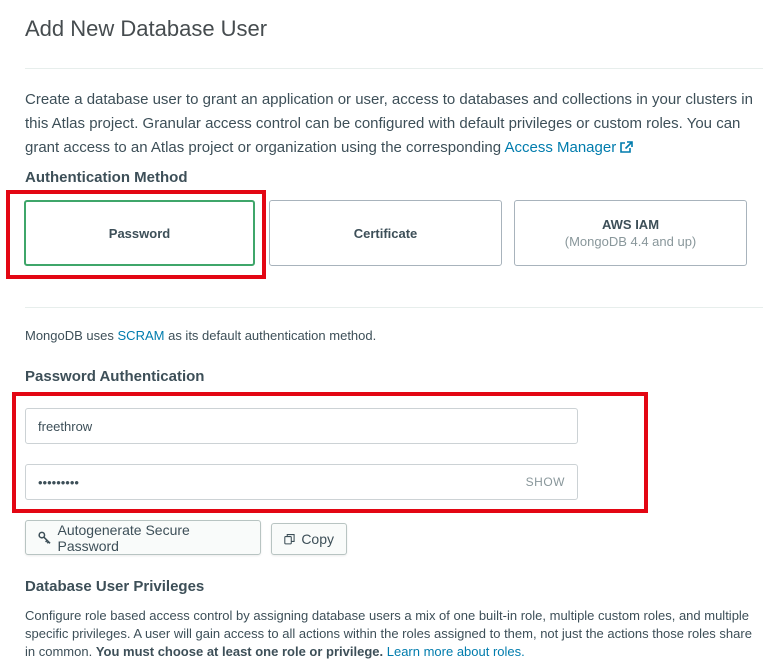 This screenshot has height=661, width=771. What do you see at coordinates (115, 586) in the screenshot?
I see `privileges-heading: Database User Privileges` at bounding box center [115, 586].